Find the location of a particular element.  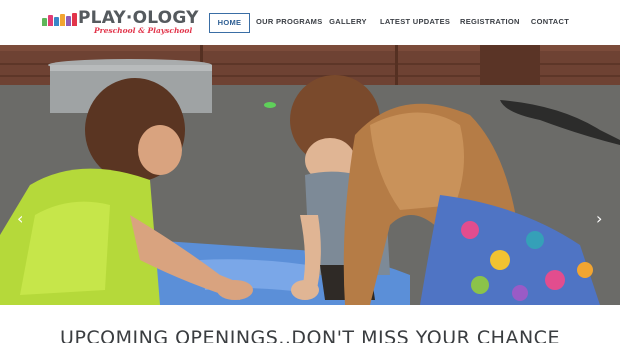

logo-tagline: Preschool & Playschool is located at coordinates (143, 30).